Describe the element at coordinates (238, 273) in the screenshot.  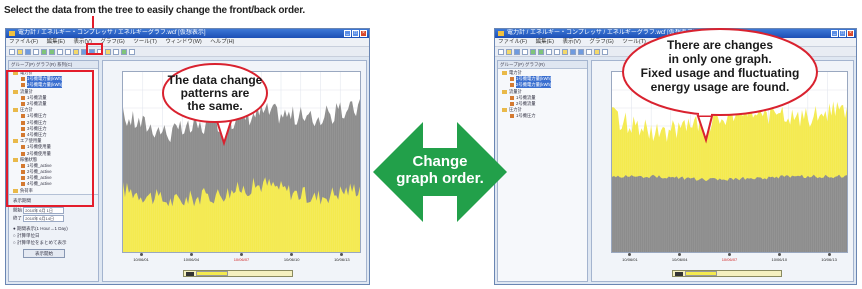
I see `left-legend-bar` at that location.